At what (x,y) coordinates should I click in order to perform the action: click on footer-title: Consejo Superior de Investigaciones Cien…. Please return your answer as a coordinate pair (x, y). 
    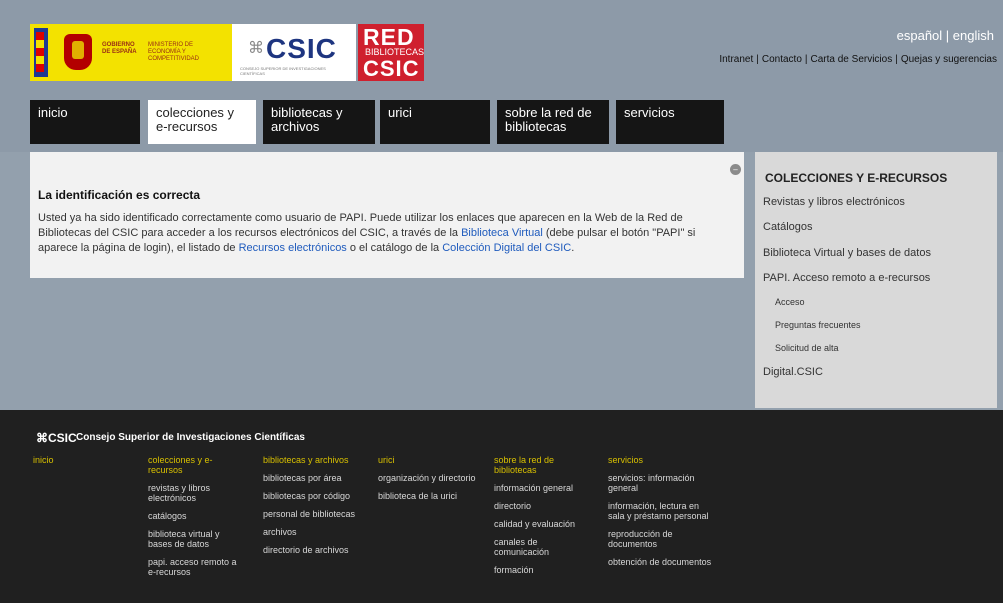
    Looking at the image, I should click on (190, 437).